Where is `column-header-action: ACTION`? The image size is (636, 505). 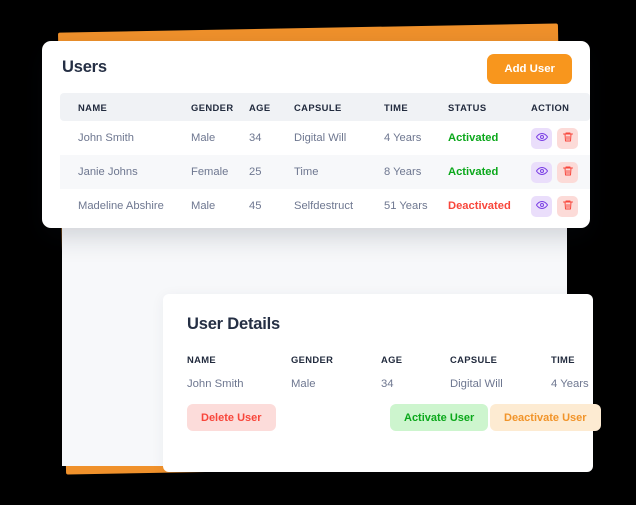 column-header-action: ACTION is located at coordinates (560, 107).